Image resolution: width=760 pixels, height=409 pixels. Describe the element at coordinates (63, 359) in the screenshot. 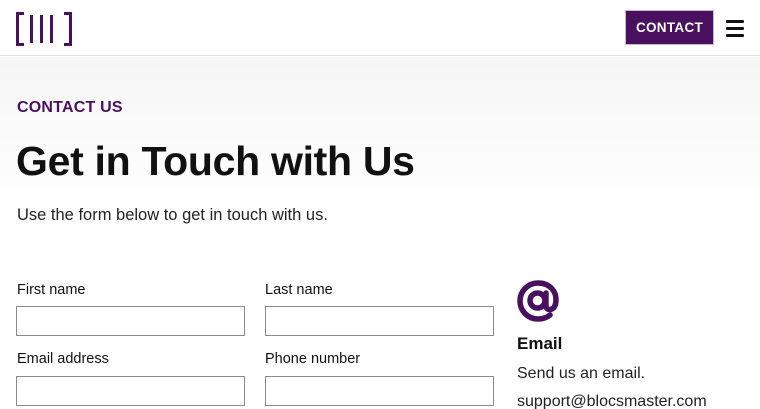

I see `email-label: Email address` at that location.